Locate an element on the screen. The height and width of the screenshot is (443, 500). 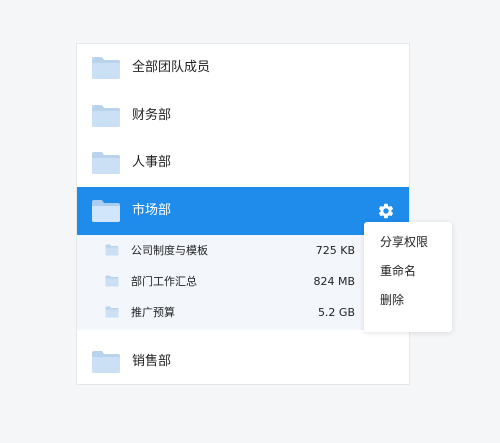
context-menu: 分享权限 重命名 删除 is located at coordinates (408, 277).